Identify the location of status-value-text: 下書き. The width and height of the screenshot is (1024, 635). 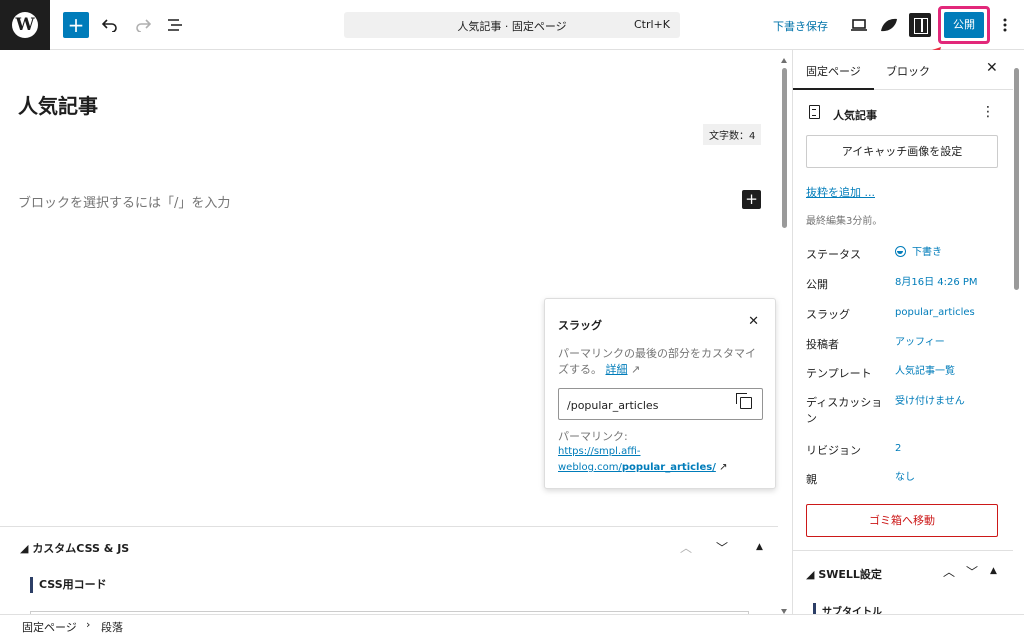
(927, 252).